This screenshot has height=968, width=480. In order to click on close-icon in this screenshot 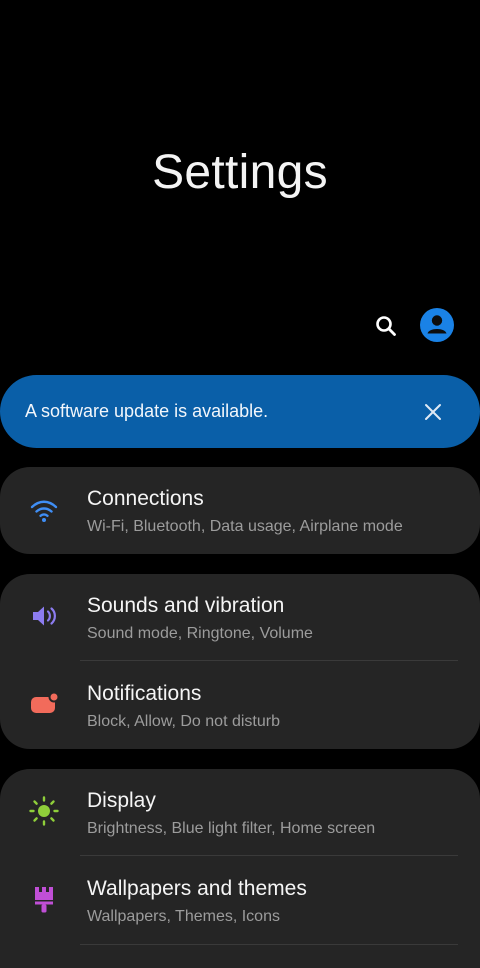, I will do `click(433, 412)`.